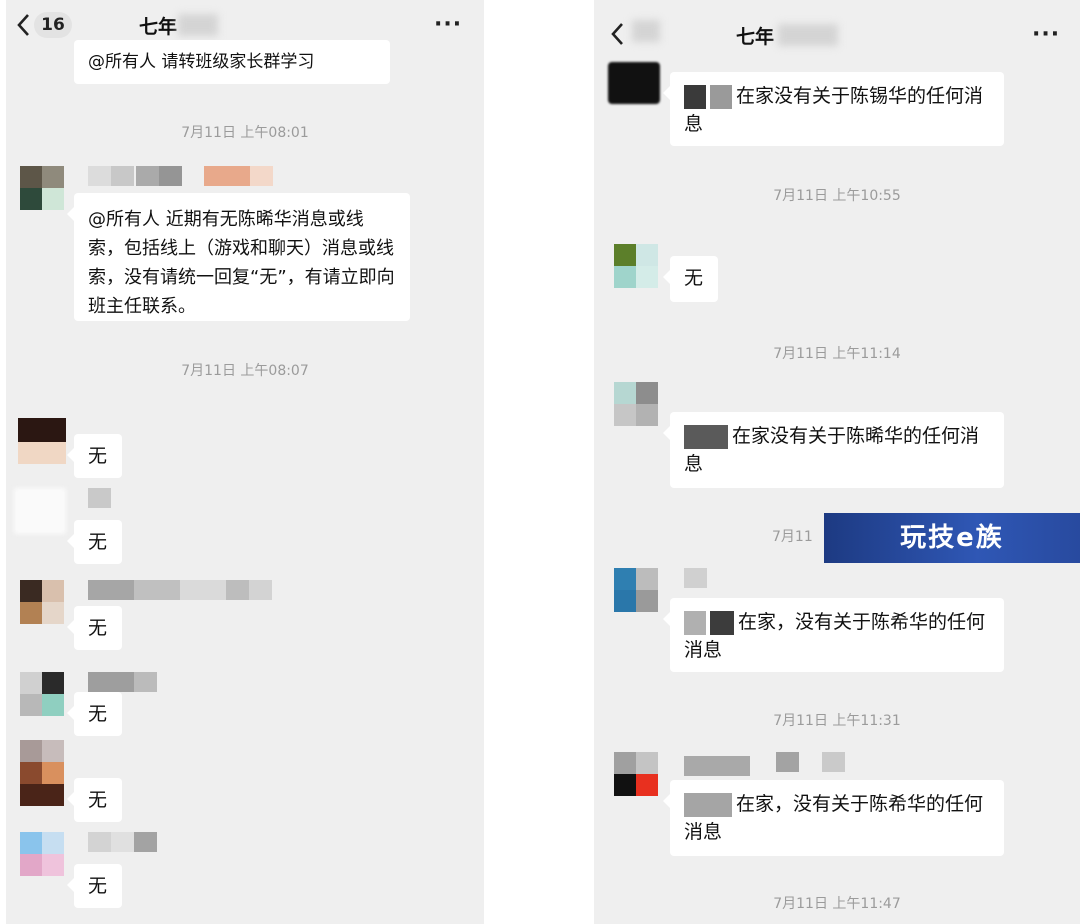 This screenshot has height=924, width=1080. What do you see at coordinates (837, 354) in the screenshot?
I see `timestamp: 7月11日 上午11:14` at bounding box center [837, 354].